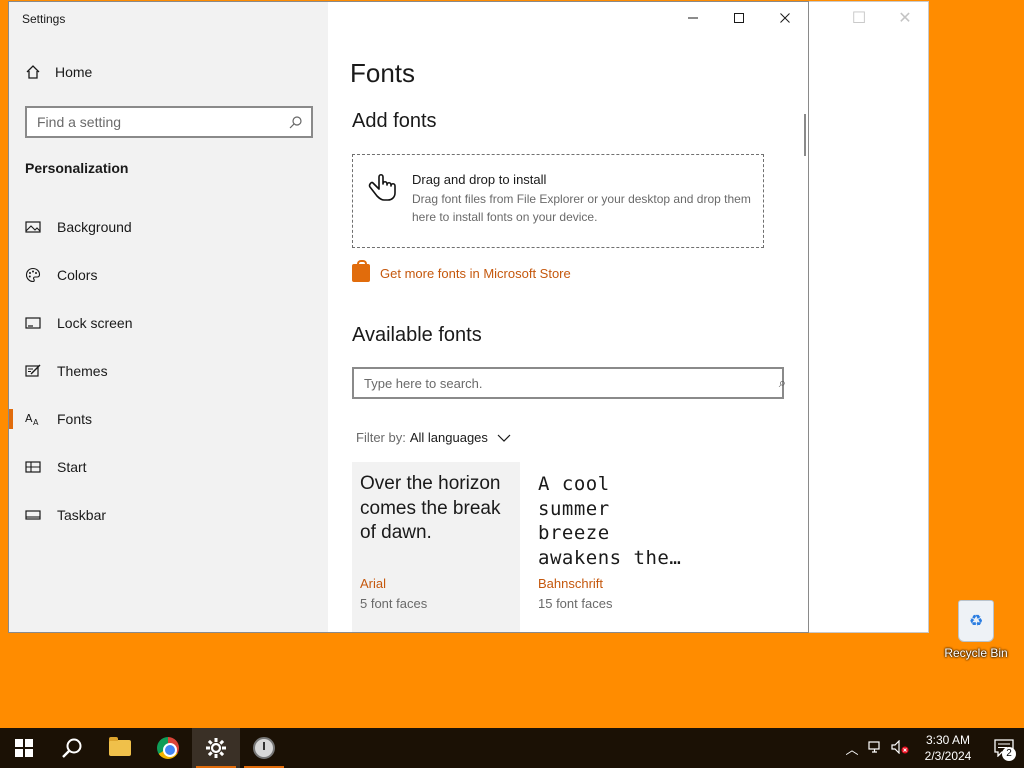 The height and width of the screenshot is (768, 1024). I want to click on clock-app-button, so click(264, 748).